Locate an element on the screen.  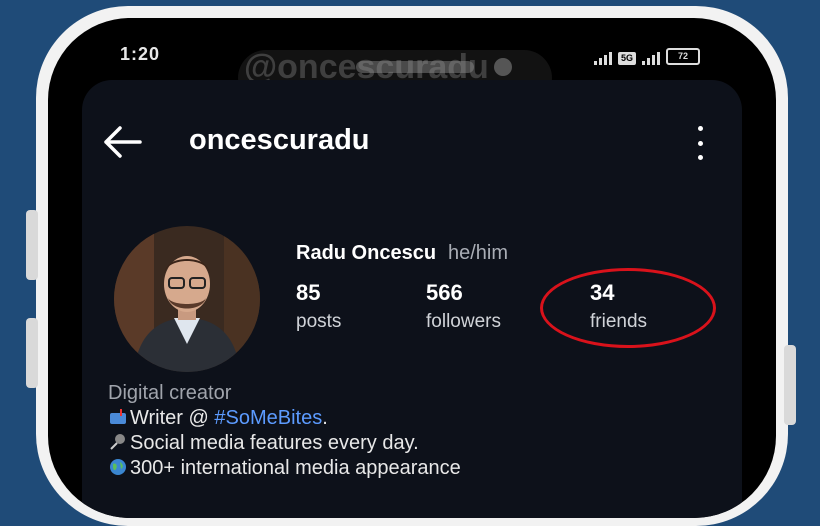
status-icons: 5G 72 is located at coordinates (646, 56).